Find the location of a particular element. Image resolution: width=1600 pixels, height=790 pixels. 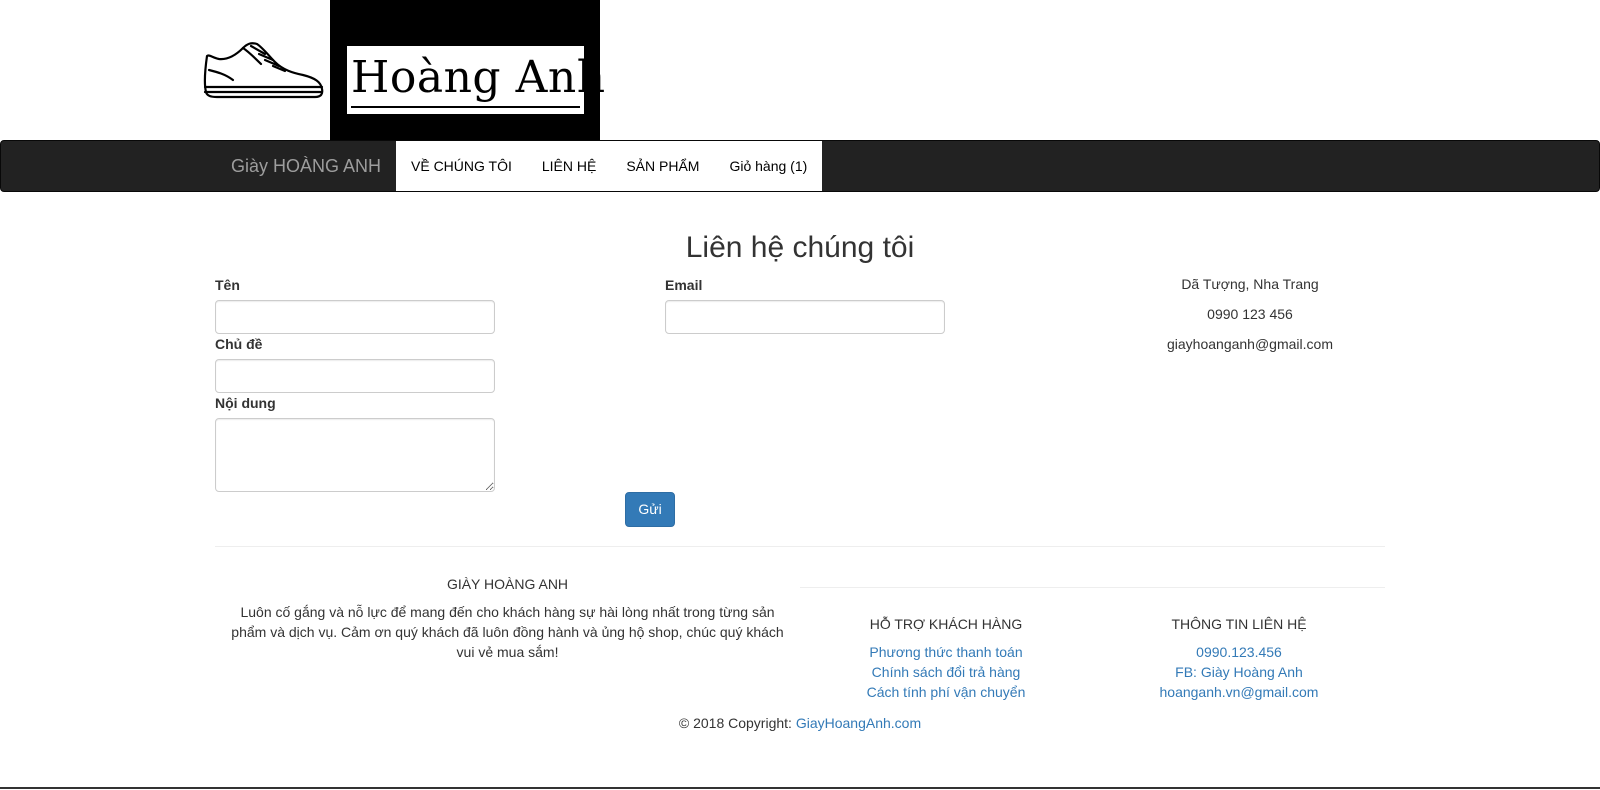

copyright-text: © 2018 Copyright: is located at coordinates (735, 723).